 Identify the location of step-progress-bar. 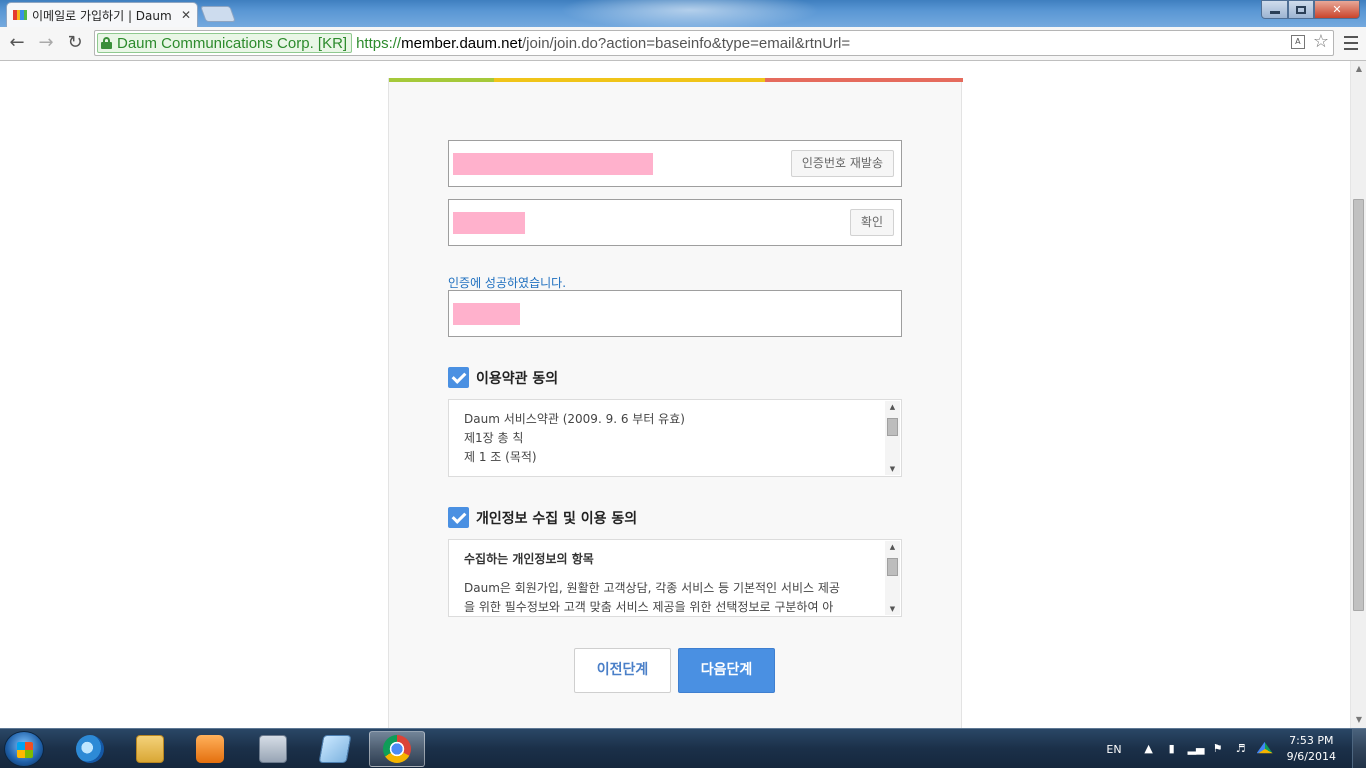
(676, 80).